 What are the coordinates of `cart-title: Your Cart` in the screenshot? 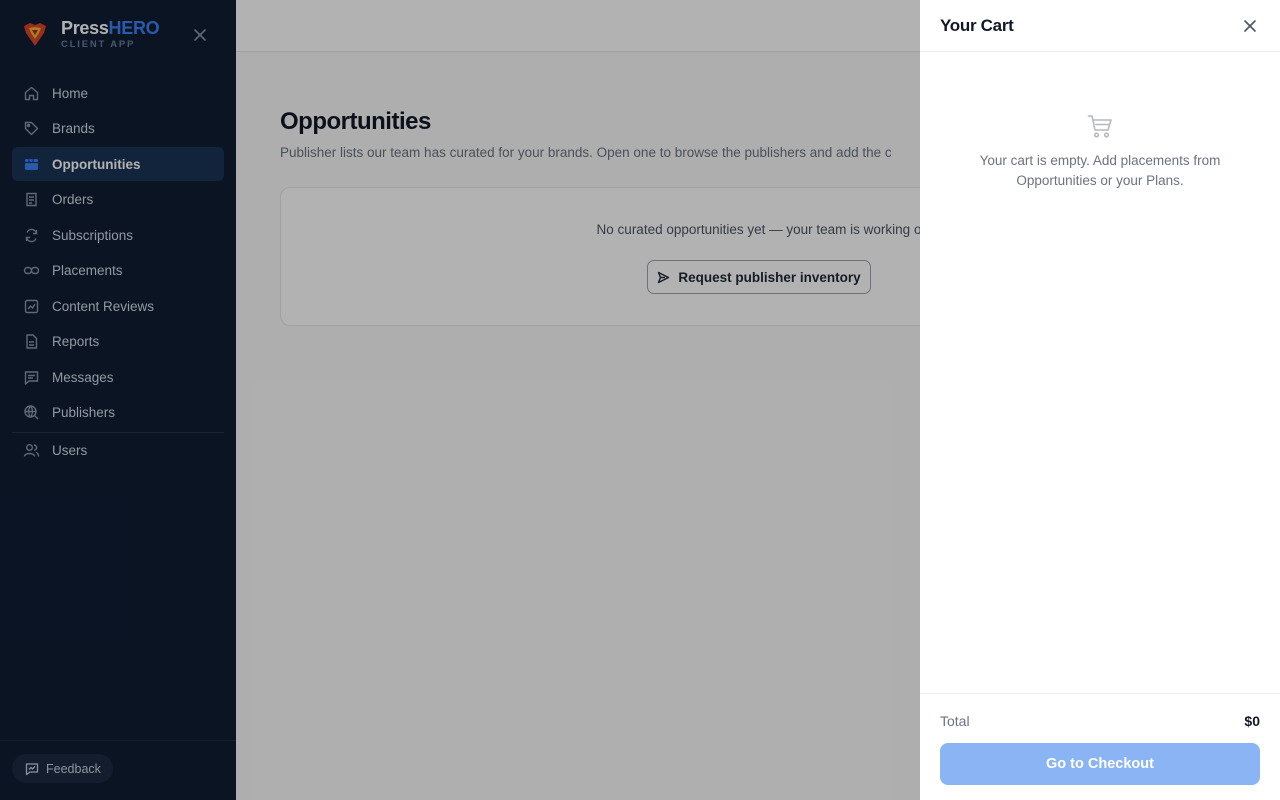 It's located at (977, 25).